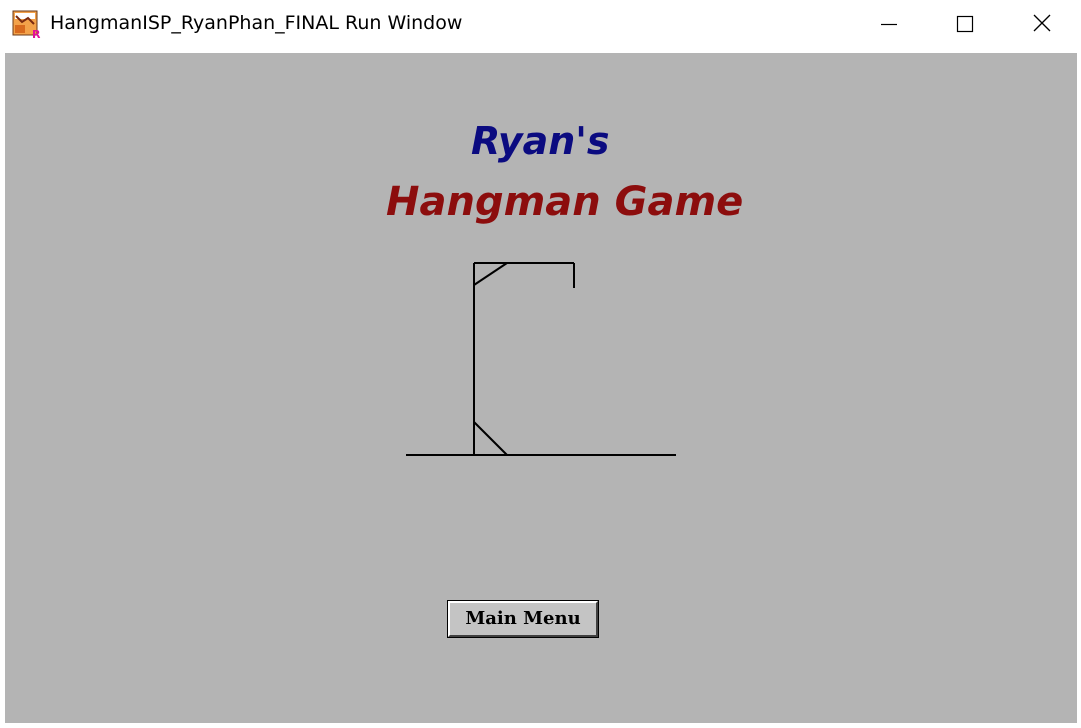 This screenshot has height=728, width=1081. I want to click on maximize-button, so click(966, 25).